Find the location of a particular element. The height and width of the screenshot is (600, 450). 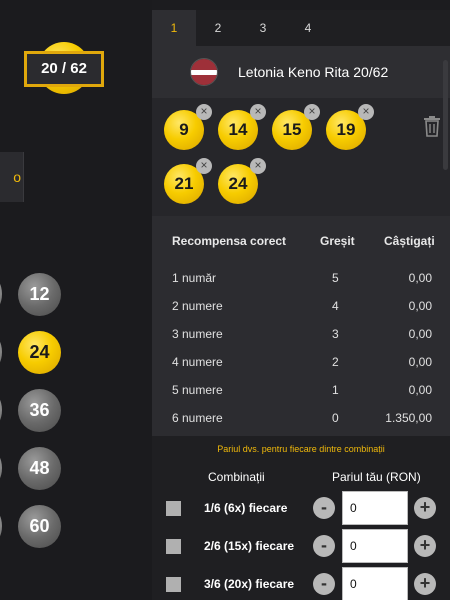

picked-ball-label: 19 is located at coordinates (346, 129).